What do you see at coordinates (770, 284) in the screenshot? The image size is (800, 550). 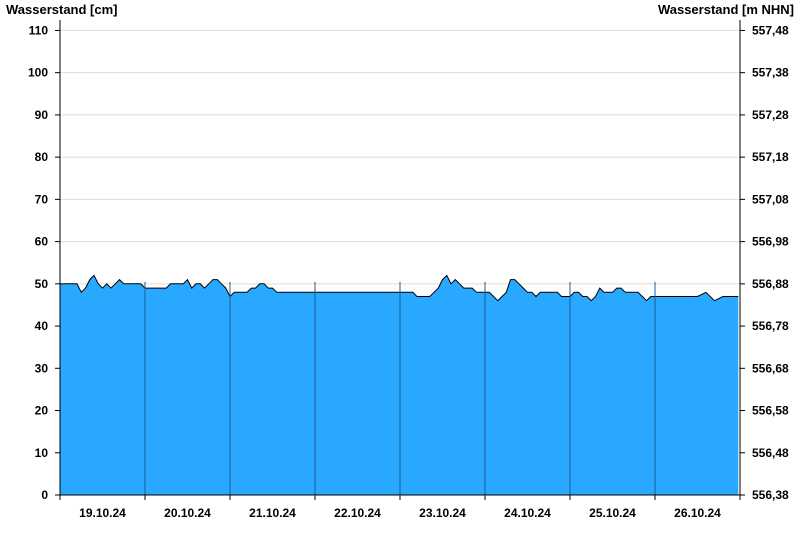 I see `y-tick-label-right-5: 556,88` at bounding box center [770, 284].